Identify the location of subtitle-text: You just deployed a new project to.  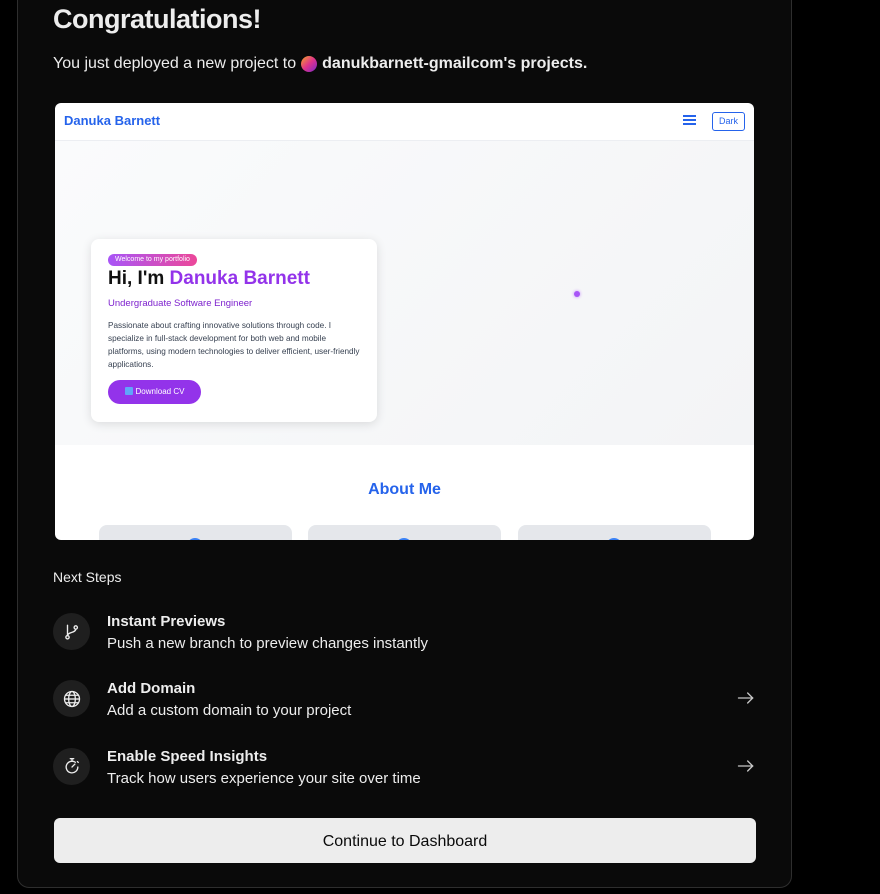
(175, 63).